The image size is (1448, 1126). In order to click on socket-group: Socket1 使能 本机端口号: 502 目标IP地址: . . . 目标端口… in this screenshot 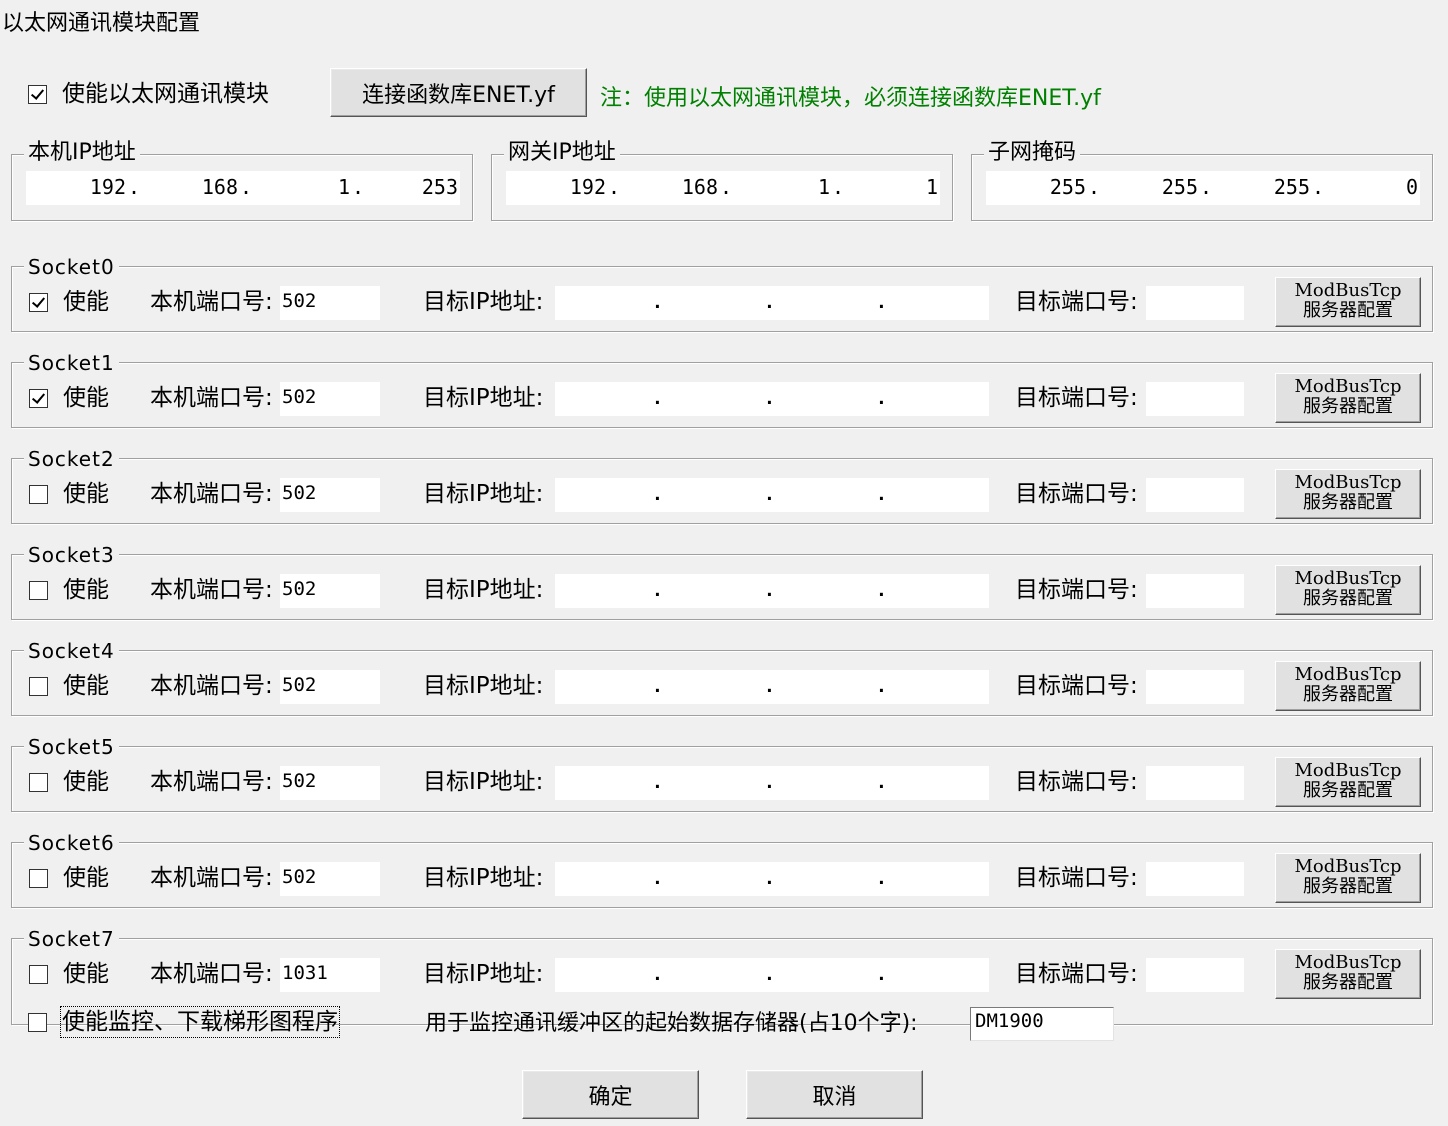, I will do `click(722, 388)`.